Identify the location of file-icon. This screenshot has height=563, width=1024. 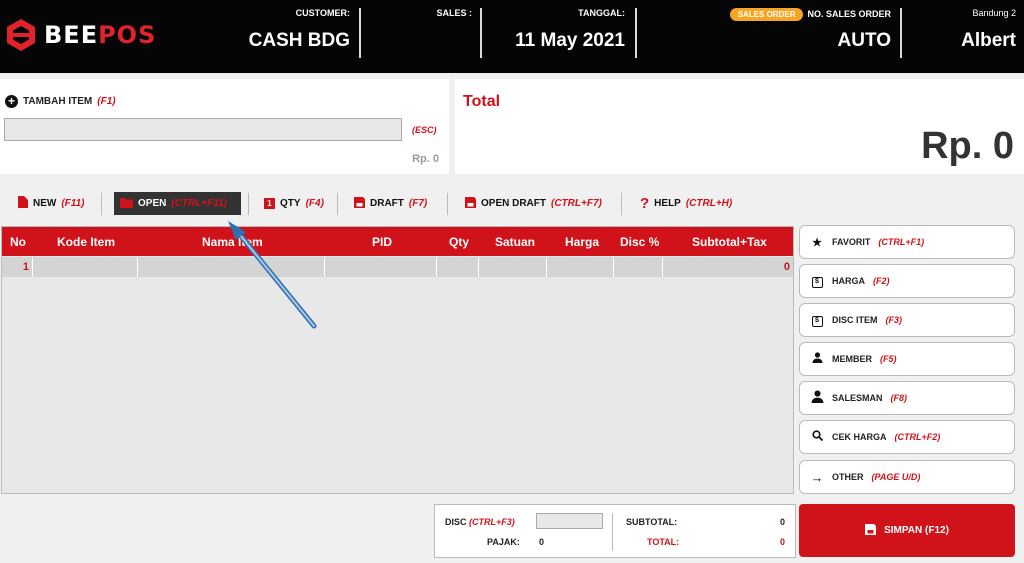
(23, 203).